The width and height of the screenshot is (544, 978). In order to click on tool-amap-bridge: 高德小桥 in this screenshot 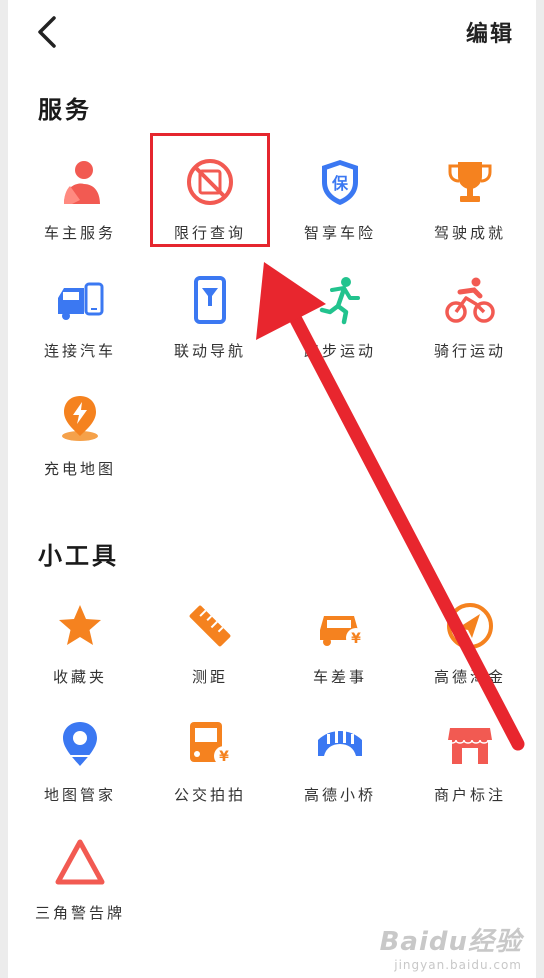, I will do `click(340, 757)`.